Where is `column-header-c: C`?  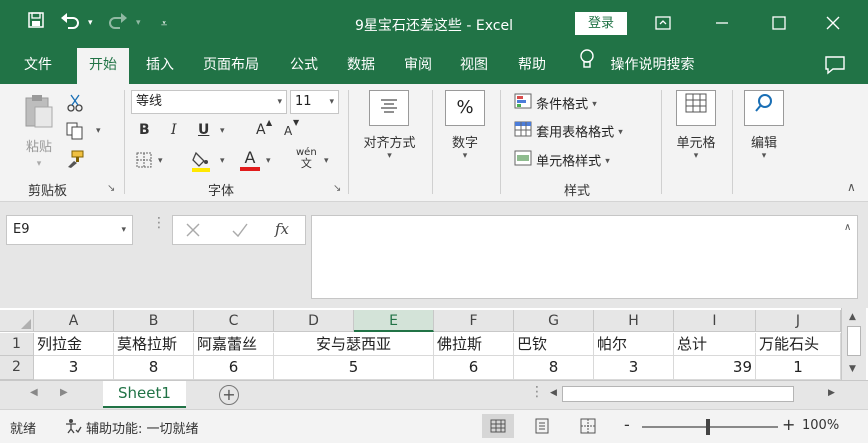 column-header-c: C is located at coordinates (234, 321).